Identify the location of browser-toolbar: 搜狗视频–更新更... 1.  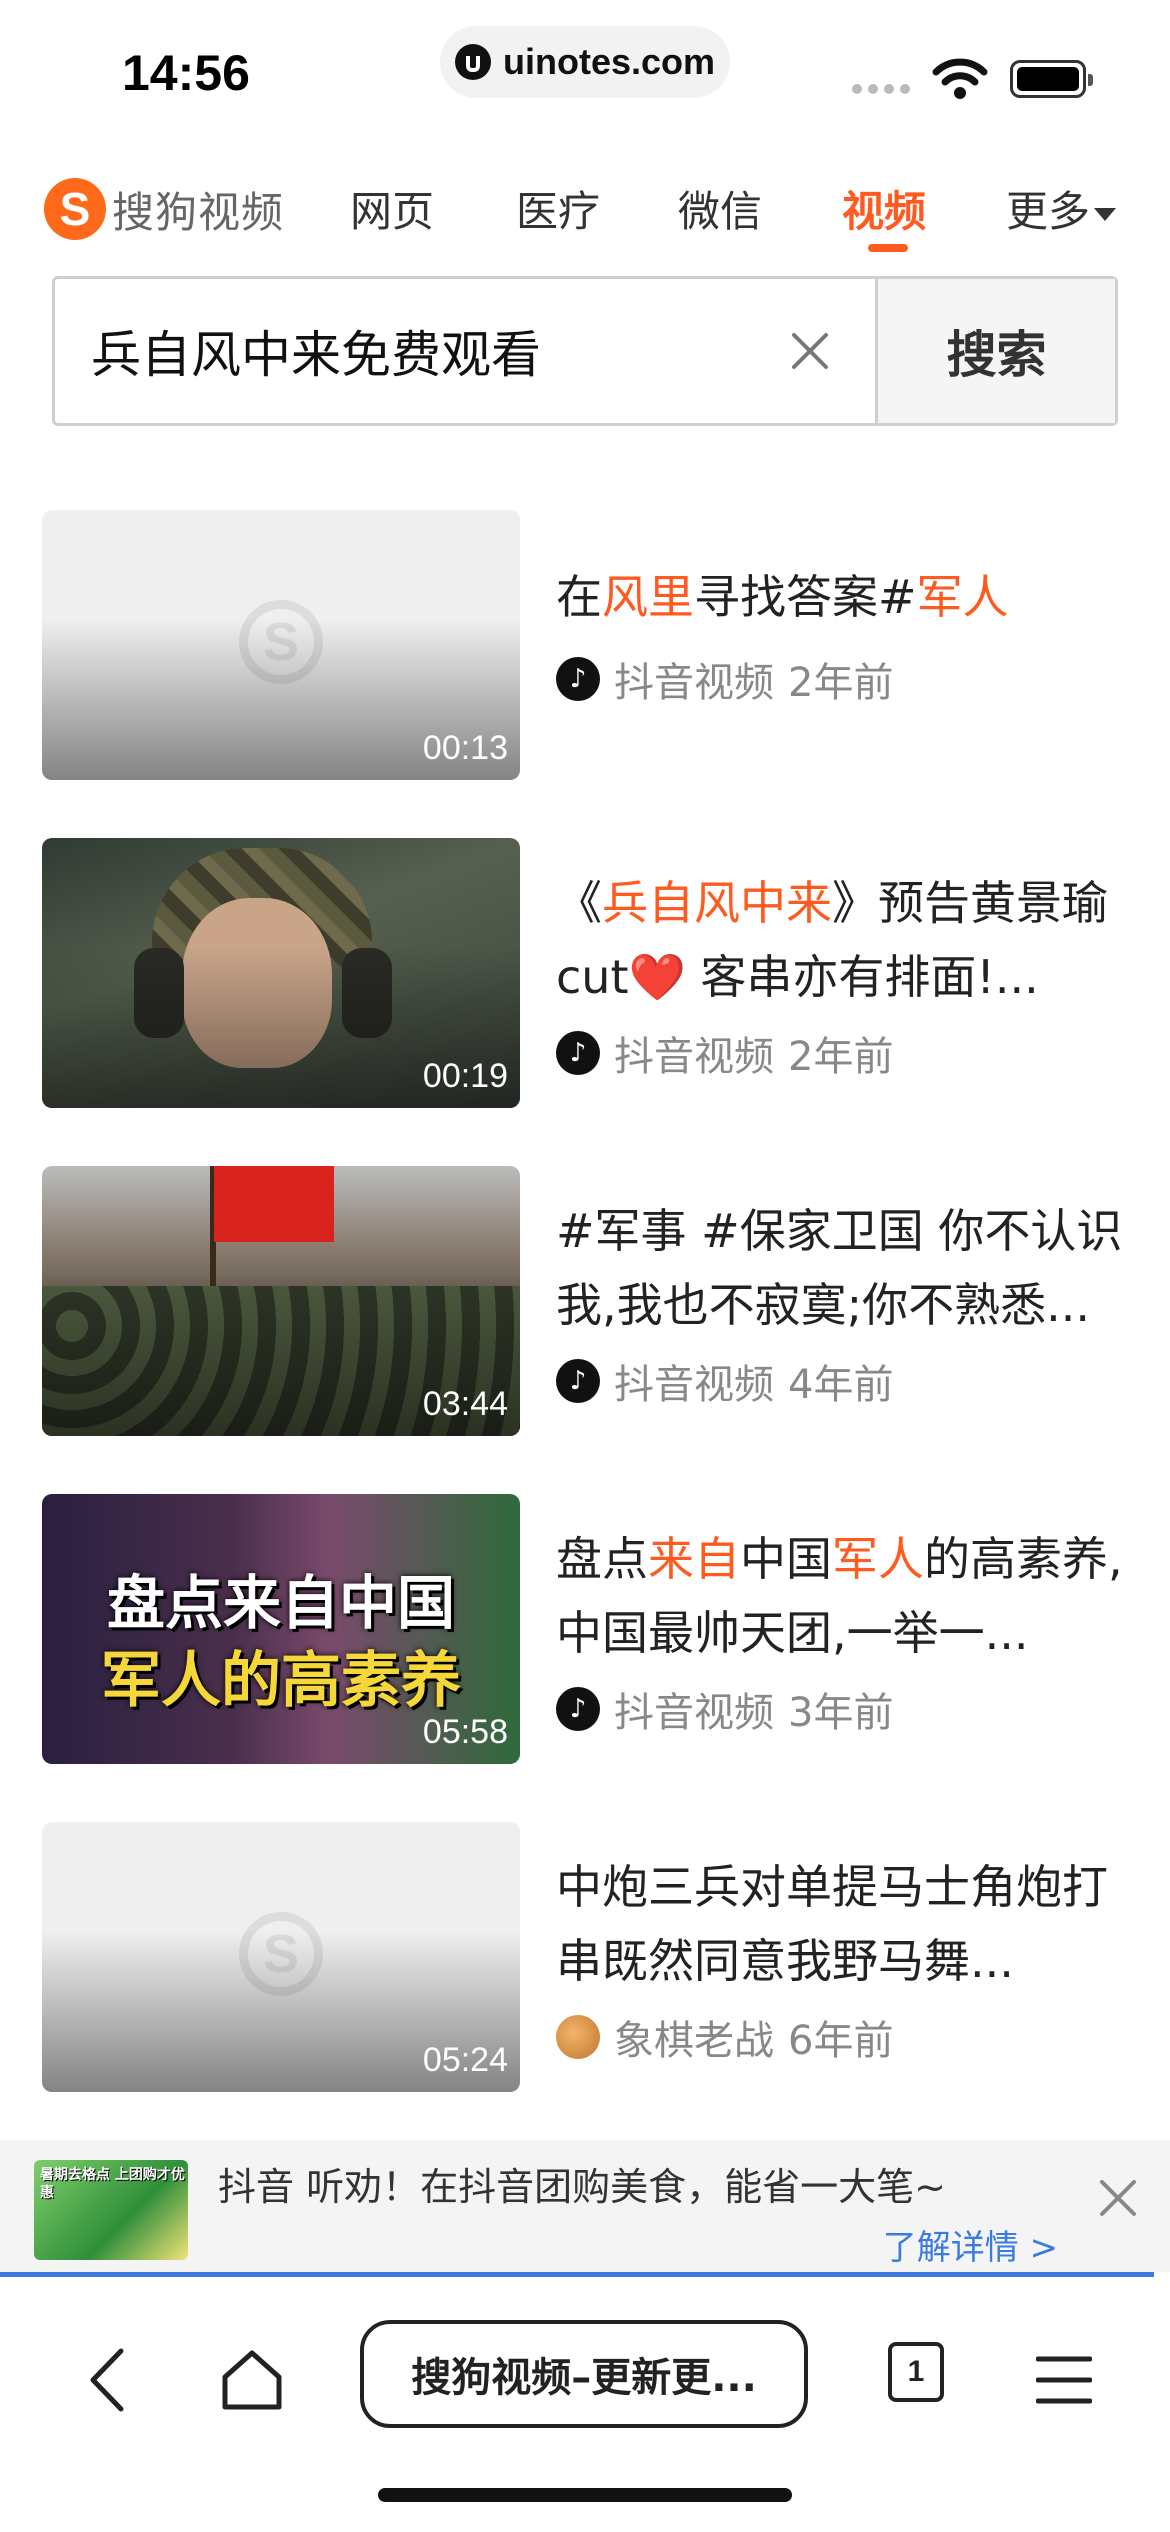
(585, 2375).